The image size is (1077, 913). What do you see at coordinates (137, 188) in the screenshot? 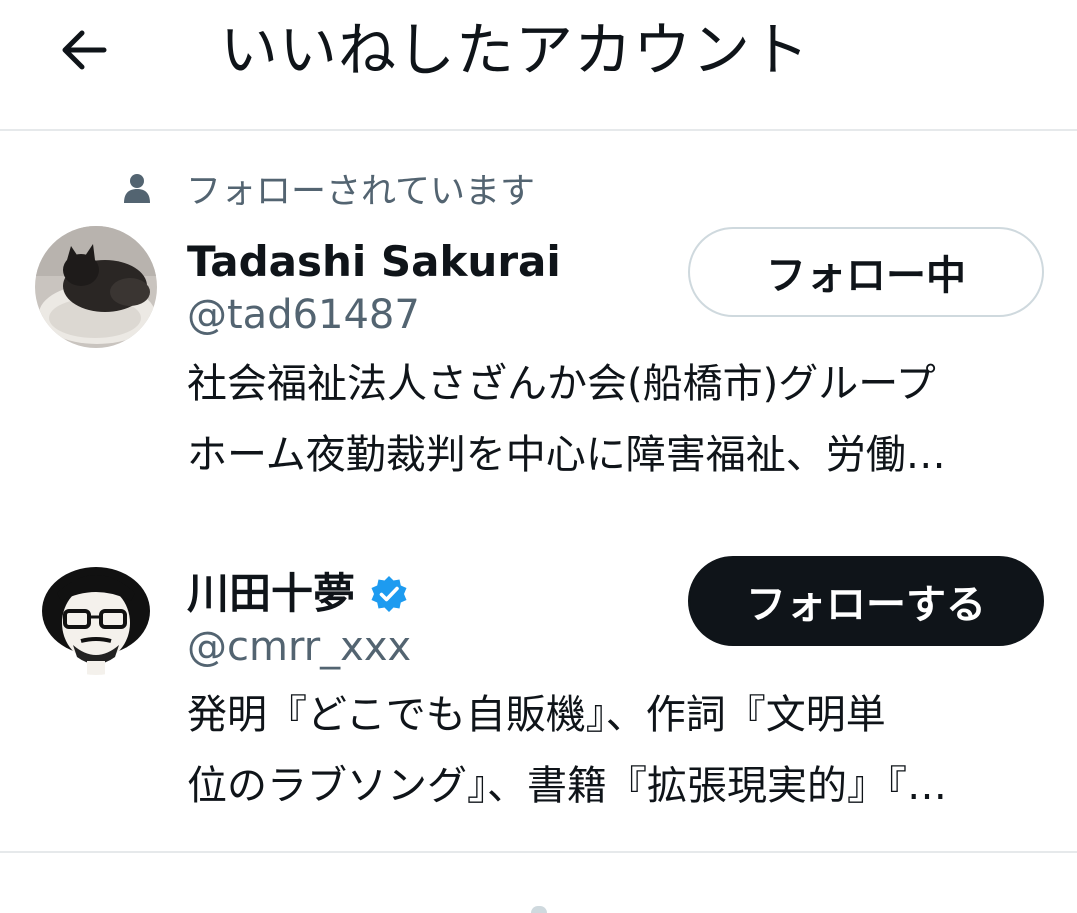
I see `person-icon` at bounding box center [137, 188].